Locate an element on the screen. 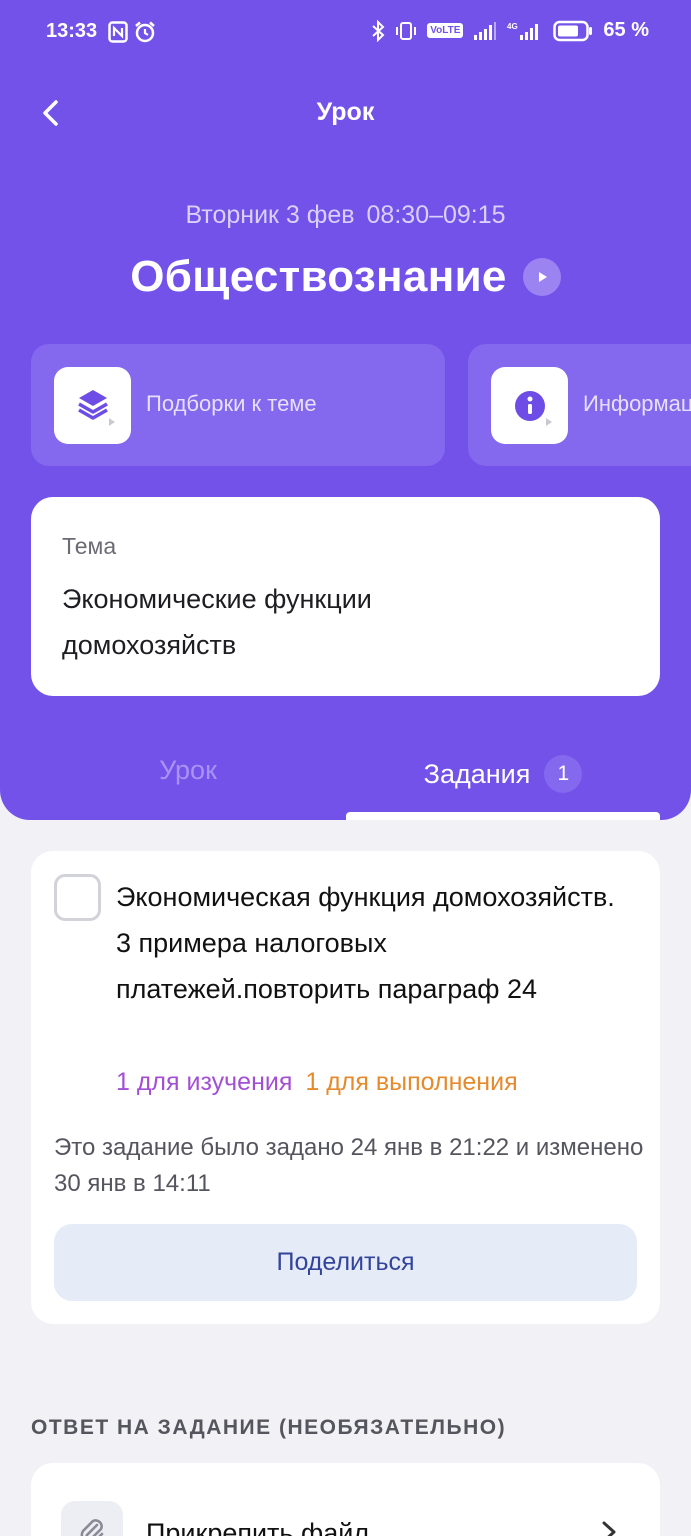 This screenshot has height=1536, width=691. subject-row: Обществознание is located at coordinates (345, 277).